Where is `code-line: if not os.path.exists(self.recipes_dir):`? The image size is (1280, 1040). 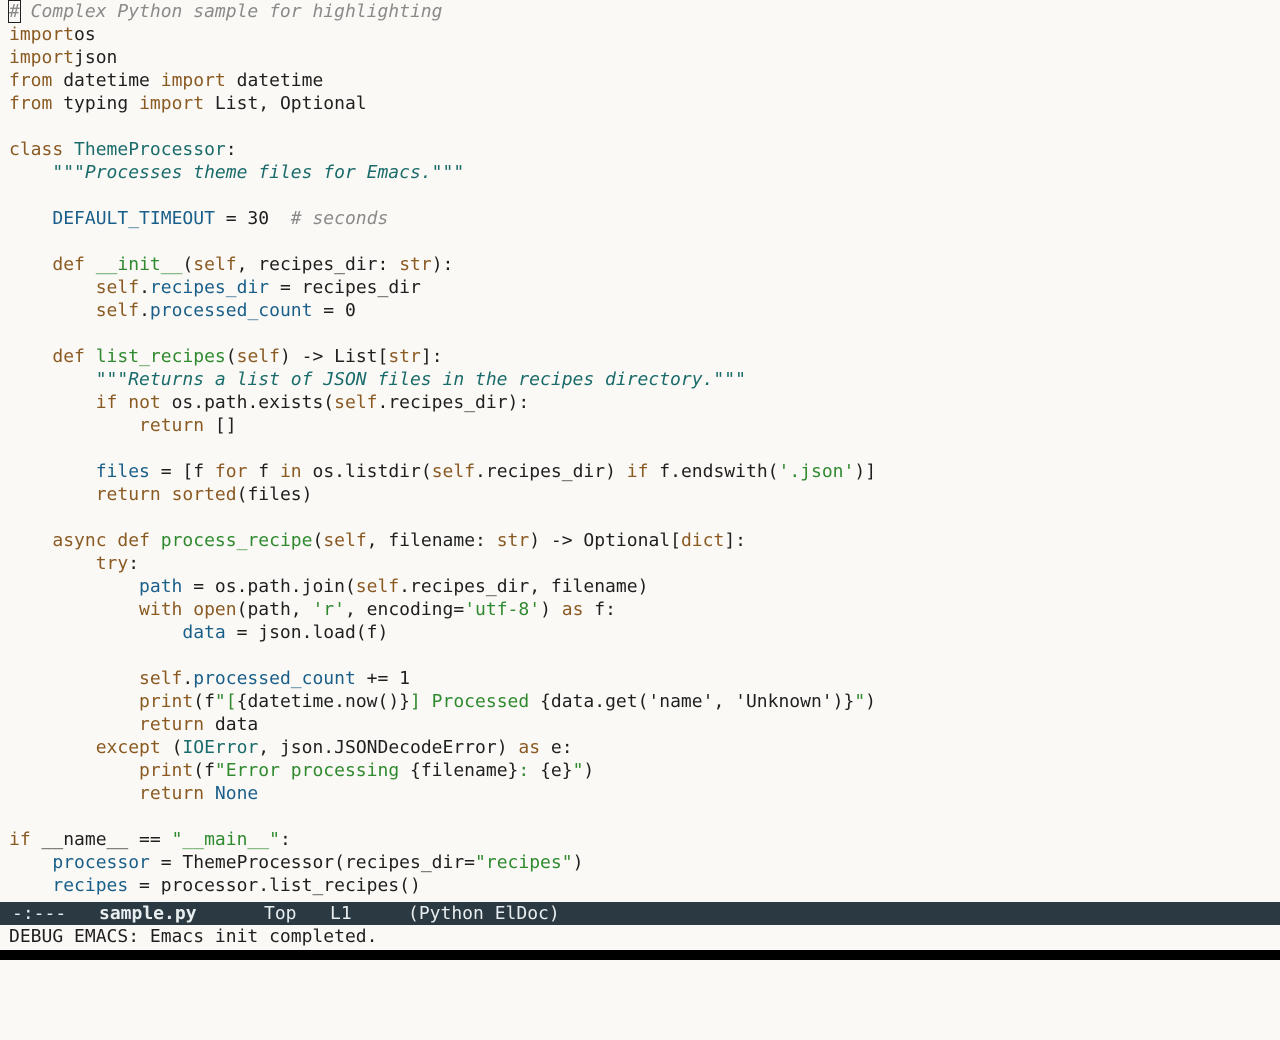 code-line: if not os.path.exists(self.recipes_dir): is located at coordinates (269, 402).